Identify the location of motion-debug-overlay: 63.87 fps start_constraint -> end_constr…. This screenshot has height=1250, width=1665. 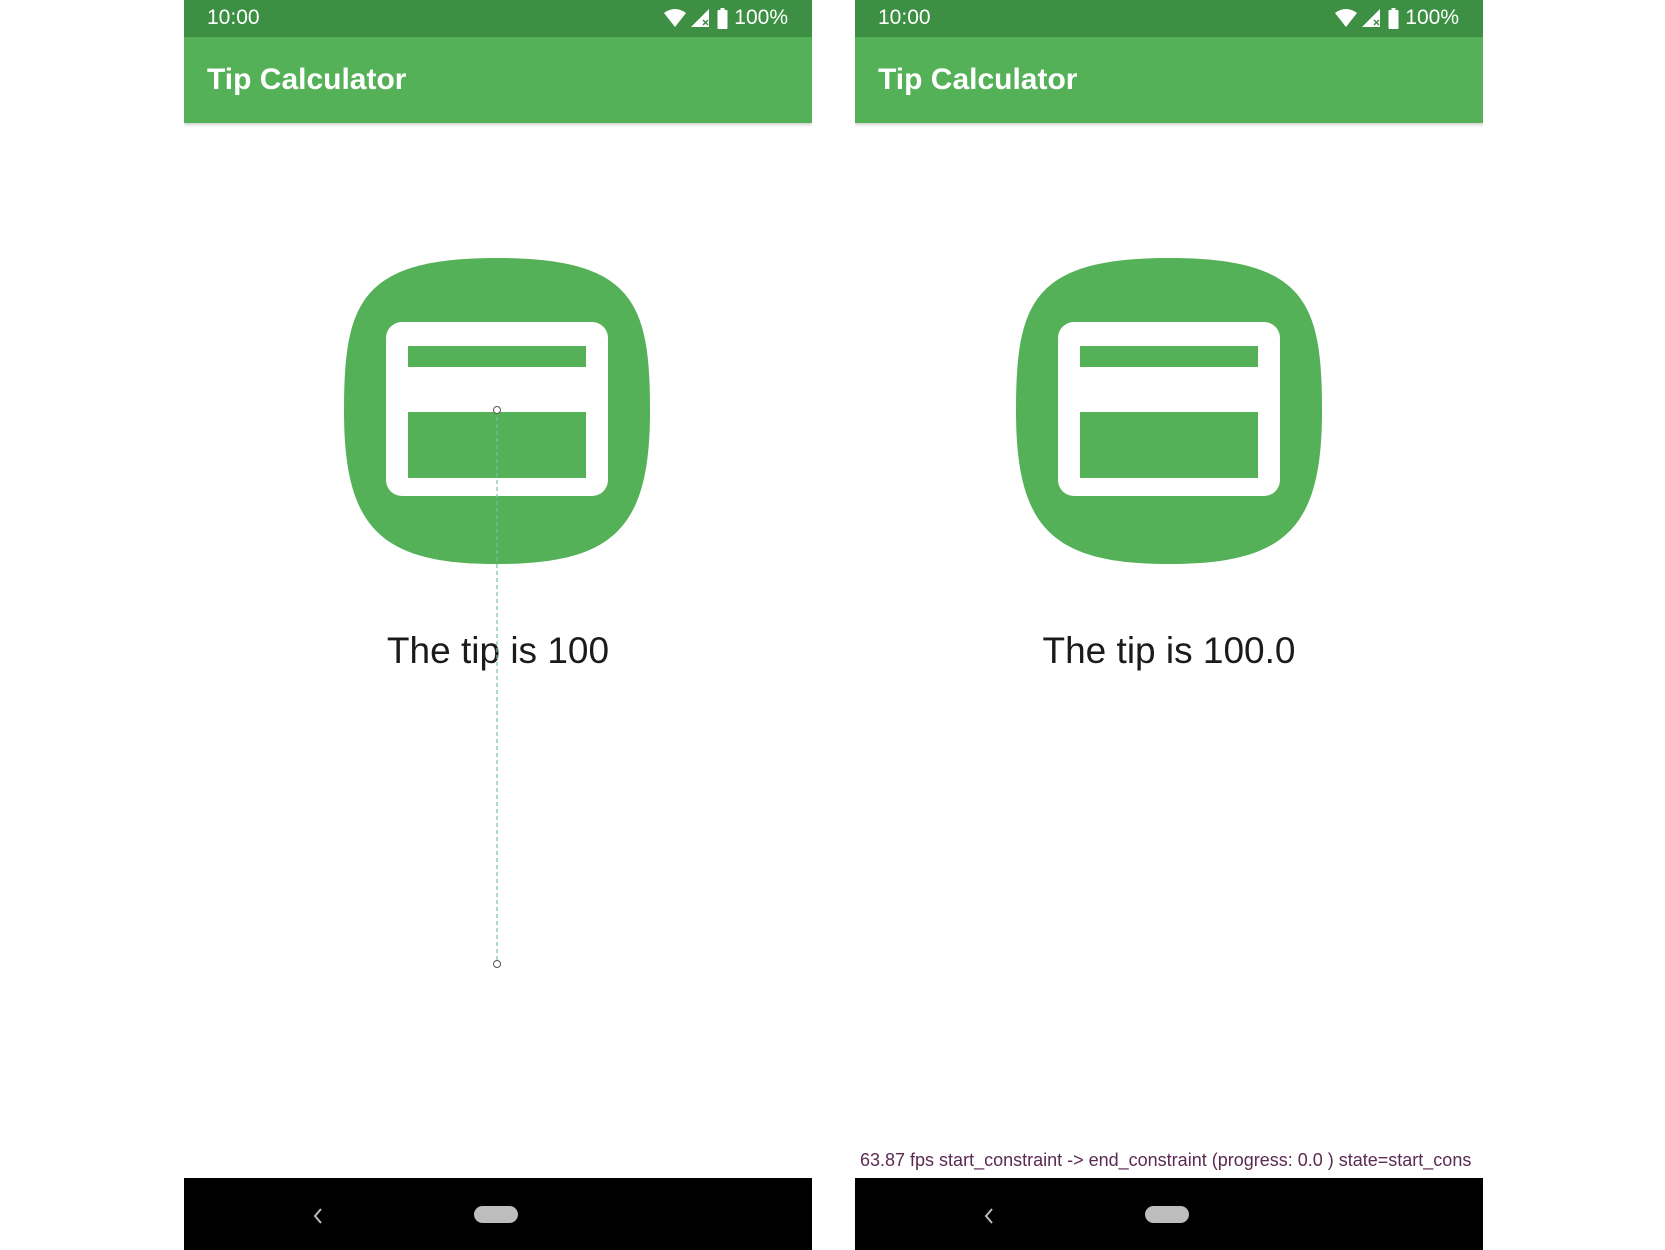
(1166, 1160).